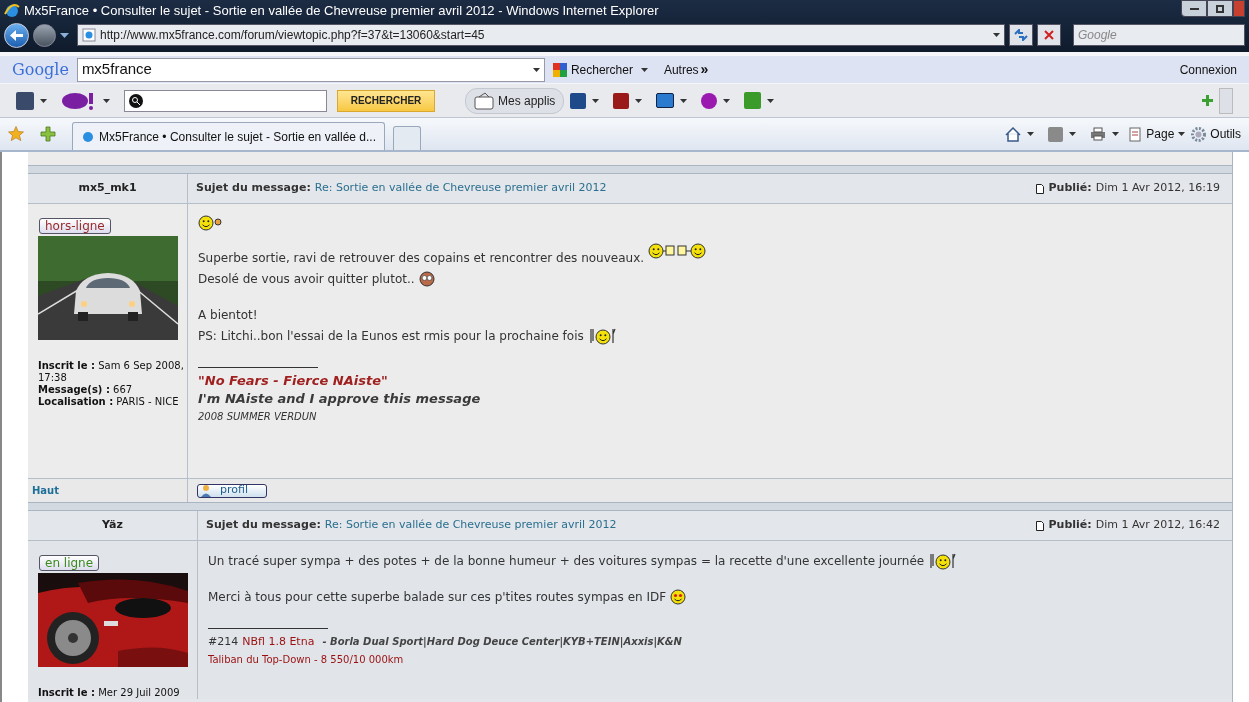  Describe the element at coordinates (484, 100) in the screenshot. I see `apps-icon` at that location.